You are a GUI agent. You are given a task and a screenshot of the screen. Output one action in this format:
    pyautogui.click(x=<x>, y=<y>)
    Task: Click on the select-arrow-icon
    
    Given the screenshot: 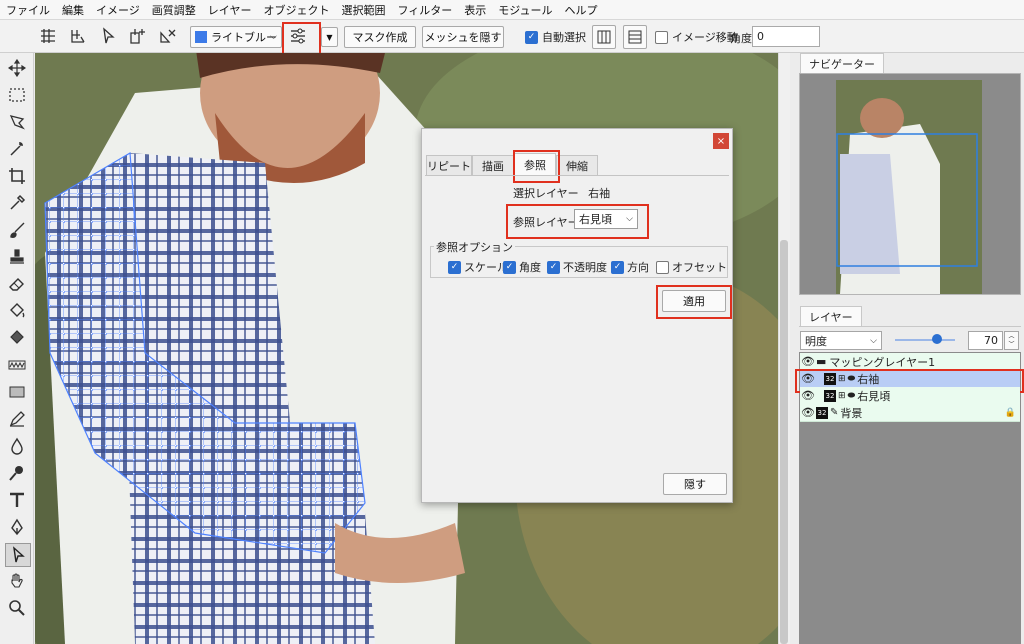 What is the action you would take?
    pyautogui.click(x=108, y=36)
    